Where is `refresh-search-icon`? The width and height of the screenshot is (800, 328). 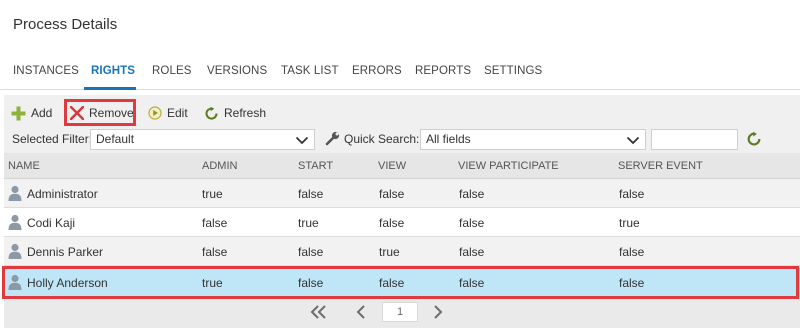 refresh-search-icon is located at coordinates (754, 140).